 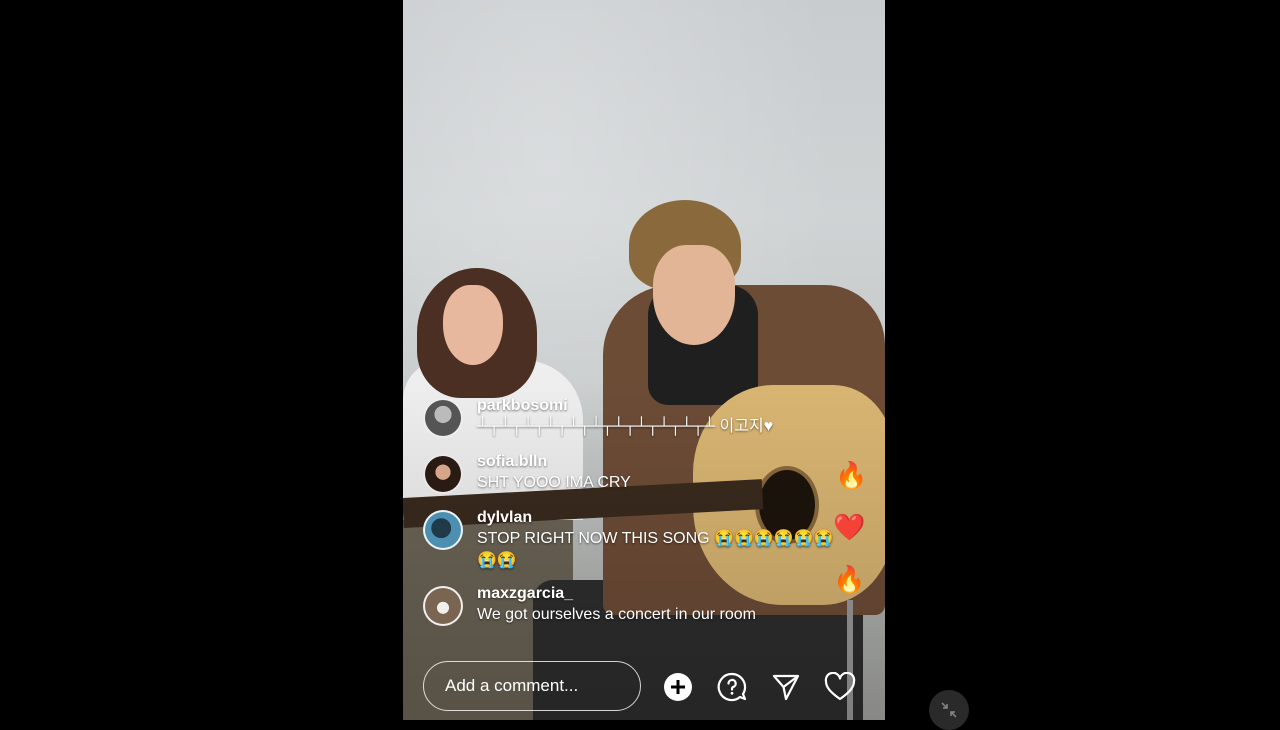 I want to click on question-button, so click(x=732, y=687).